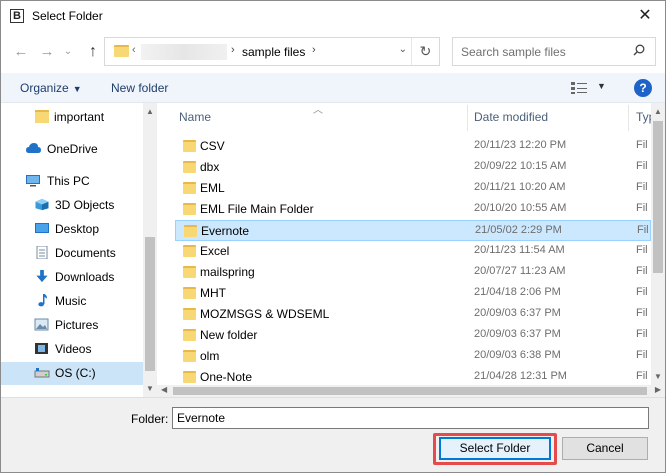 This screenshot has height=473, width=666. What do you see at coordinates (72, 117) in the screenshot?
I see `nav-item-important: important` at bounding box center [72, 117].